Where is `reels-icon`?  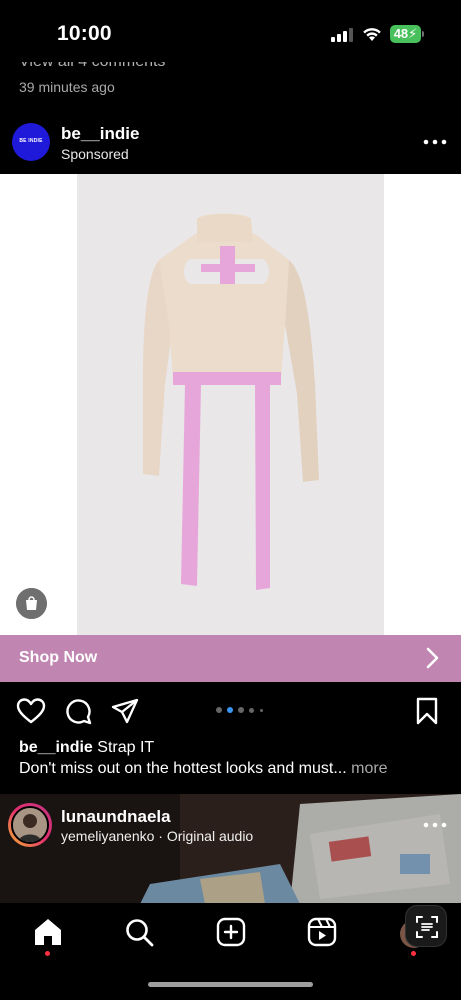 reels-icon is located at coordinates (322, 932).